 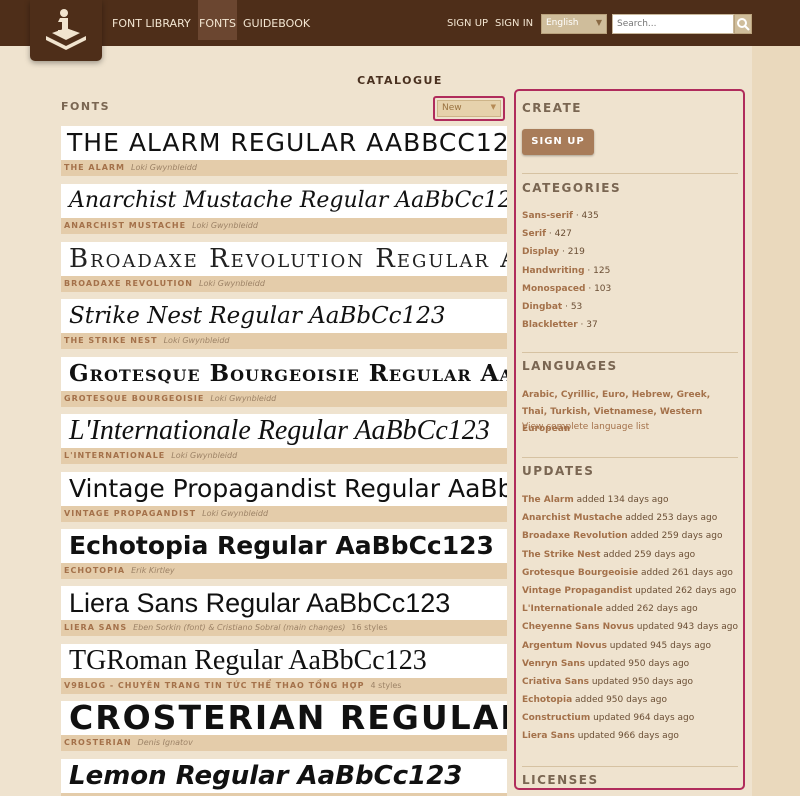 What do you see at coordinates (284, 374) in the screenshot?
I see `font-specimen: Grotesque Bourgeoisie Regular AaBbCc123` at bounding box center [284, 374].